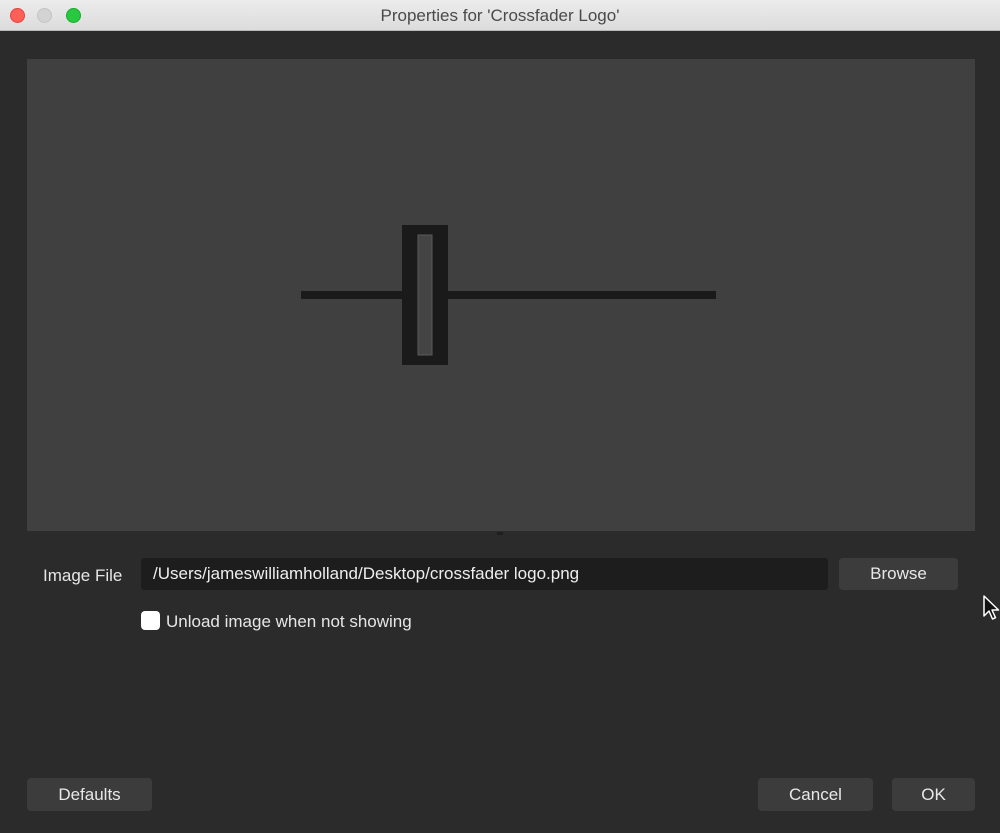 This screenshot has height=833, width=1000. I want to click on browse-button: Browse, so click(898, 574).